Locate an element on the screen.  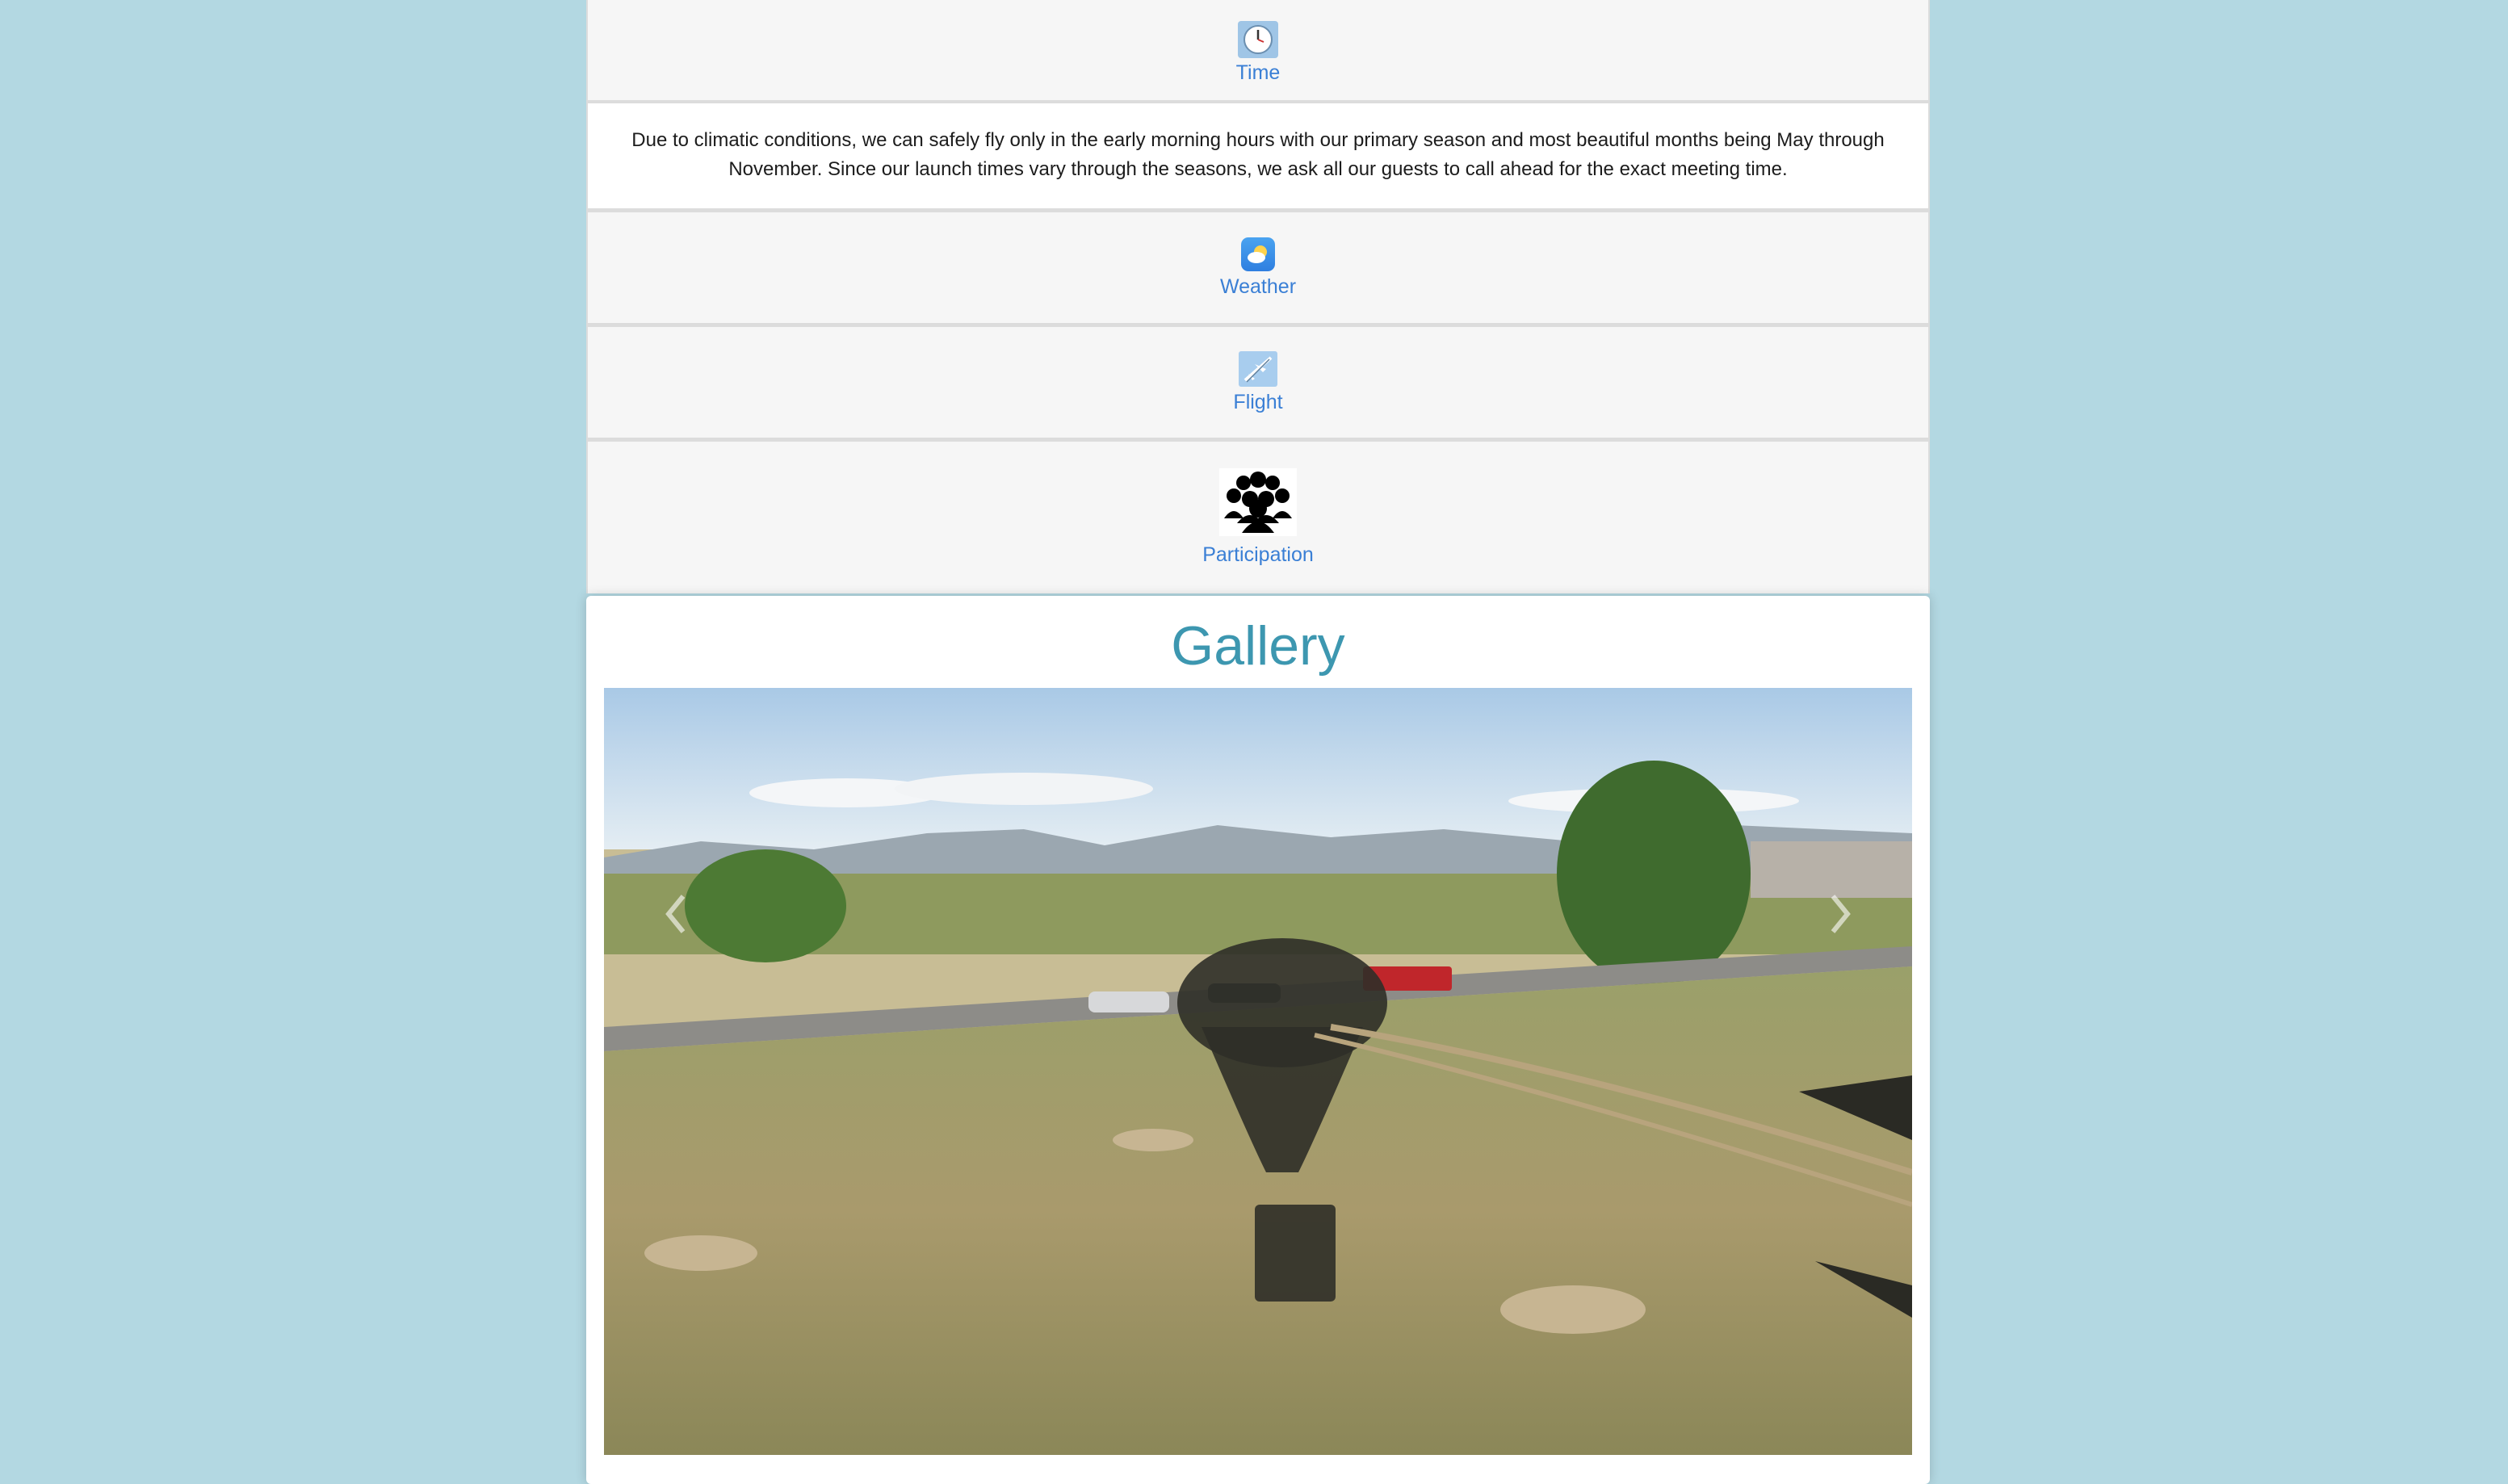
time-link: Time is located at coordinates (1258, 73).